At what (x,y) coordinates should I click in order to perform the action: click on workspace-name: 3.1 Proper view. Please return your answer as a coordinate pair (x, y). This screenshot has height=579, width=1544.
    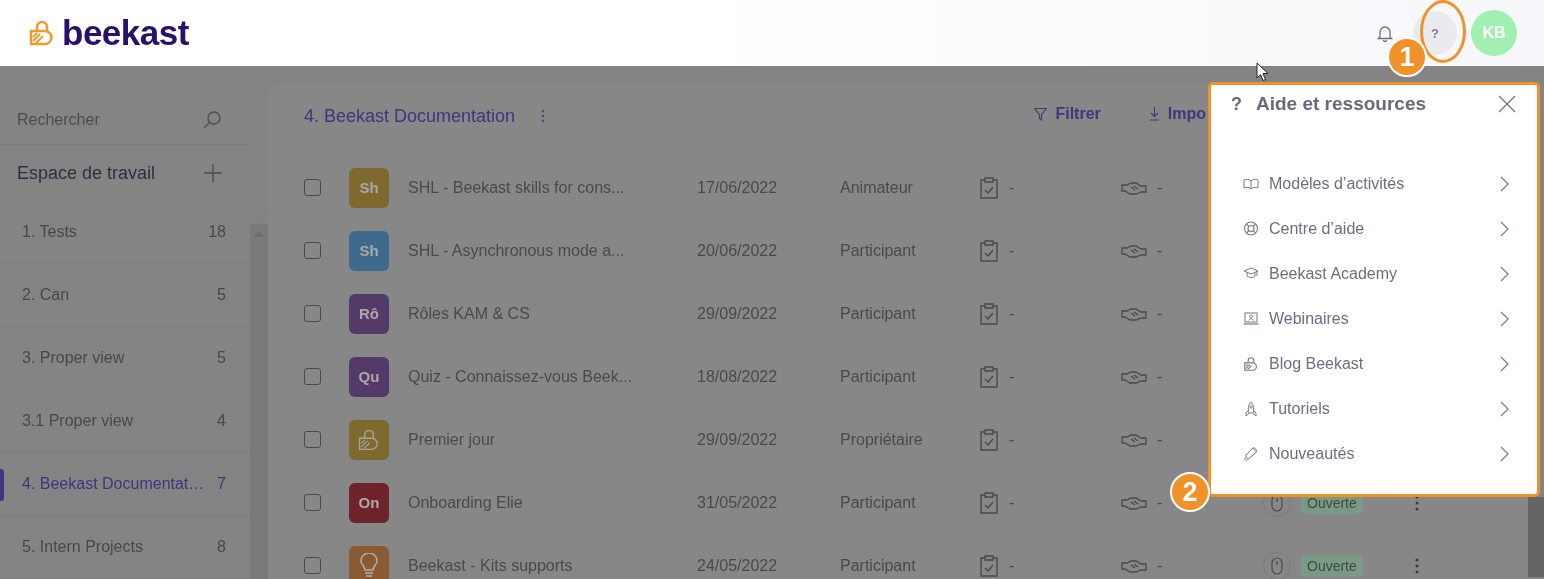
    Looking at the image, I should click on (78, 421).